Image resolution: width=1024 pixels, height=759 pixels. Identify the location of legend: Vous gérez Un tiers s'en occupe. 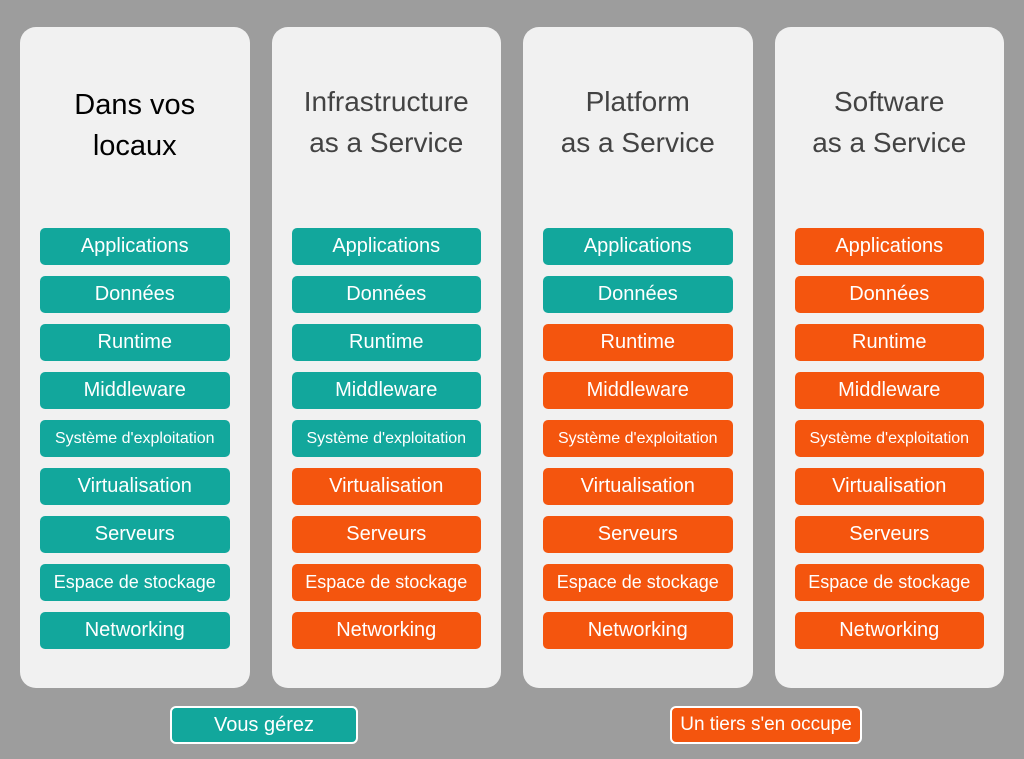
(512, 728).